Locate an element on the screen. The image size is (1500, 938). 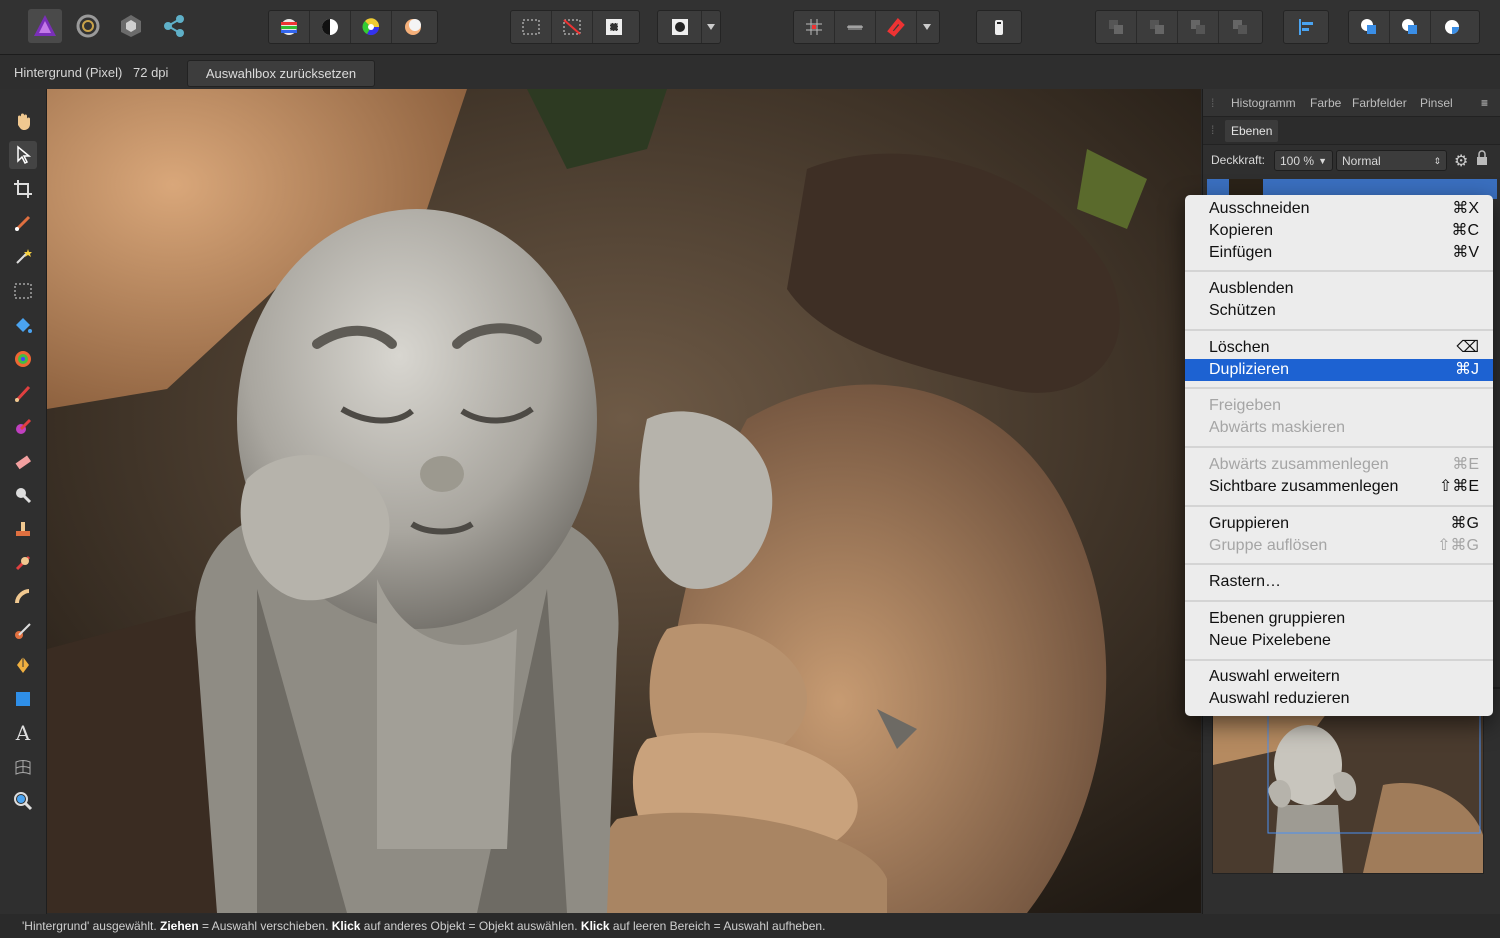
align-icon is located at coordinates (1306, 27).